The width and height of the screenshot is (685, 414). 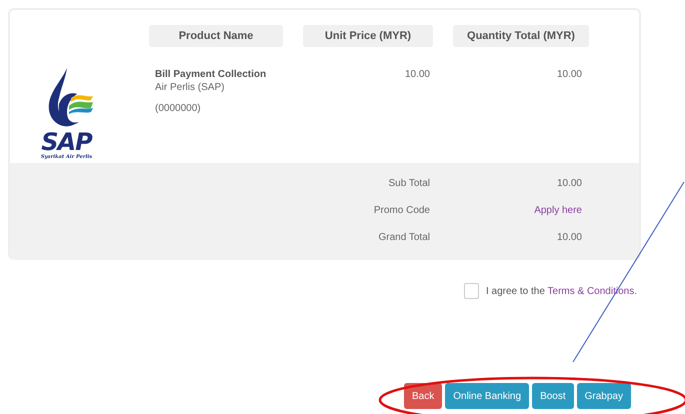 What do you see at coordinates (409, 183) in the screenshot?
I see `summary-label: Sub Total` at bounding box center [409, 183].